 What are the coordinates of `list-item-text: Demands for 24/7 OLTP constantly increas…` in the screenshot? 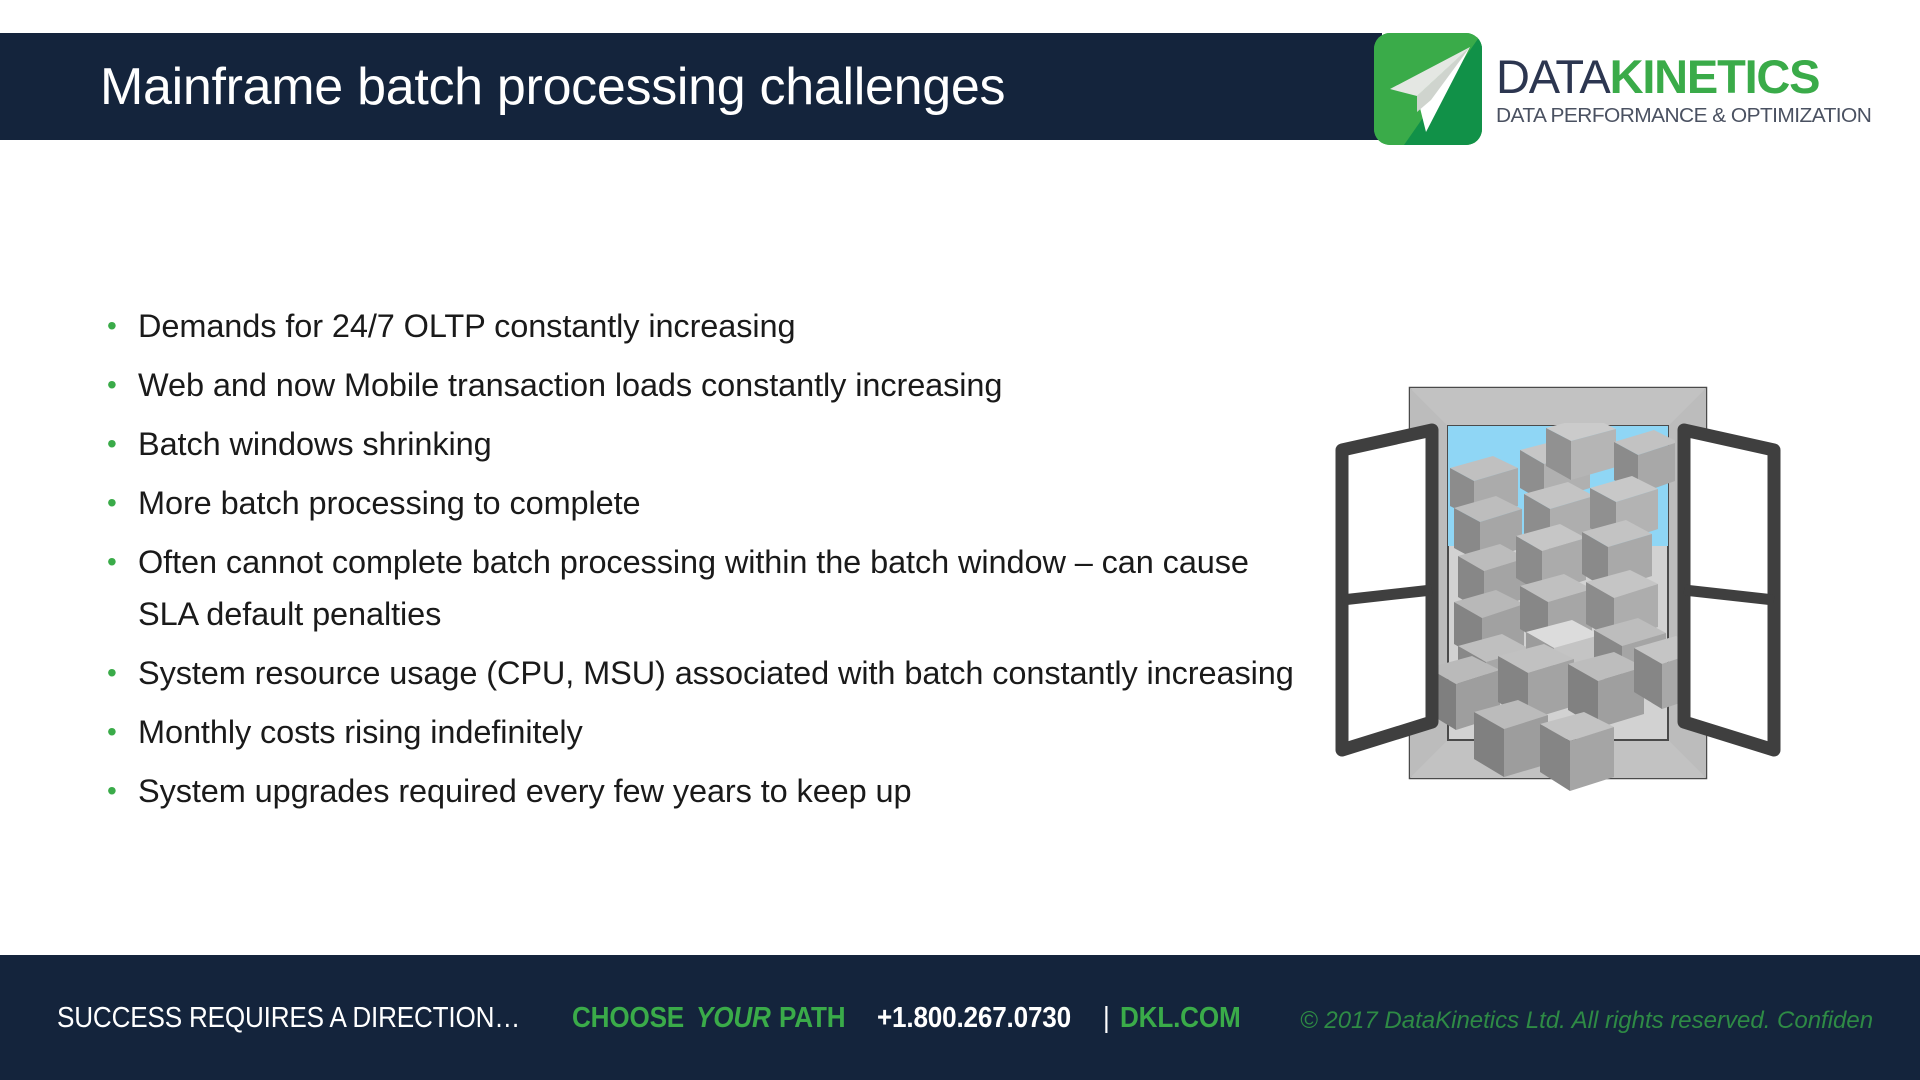 It's located at (467, 326).